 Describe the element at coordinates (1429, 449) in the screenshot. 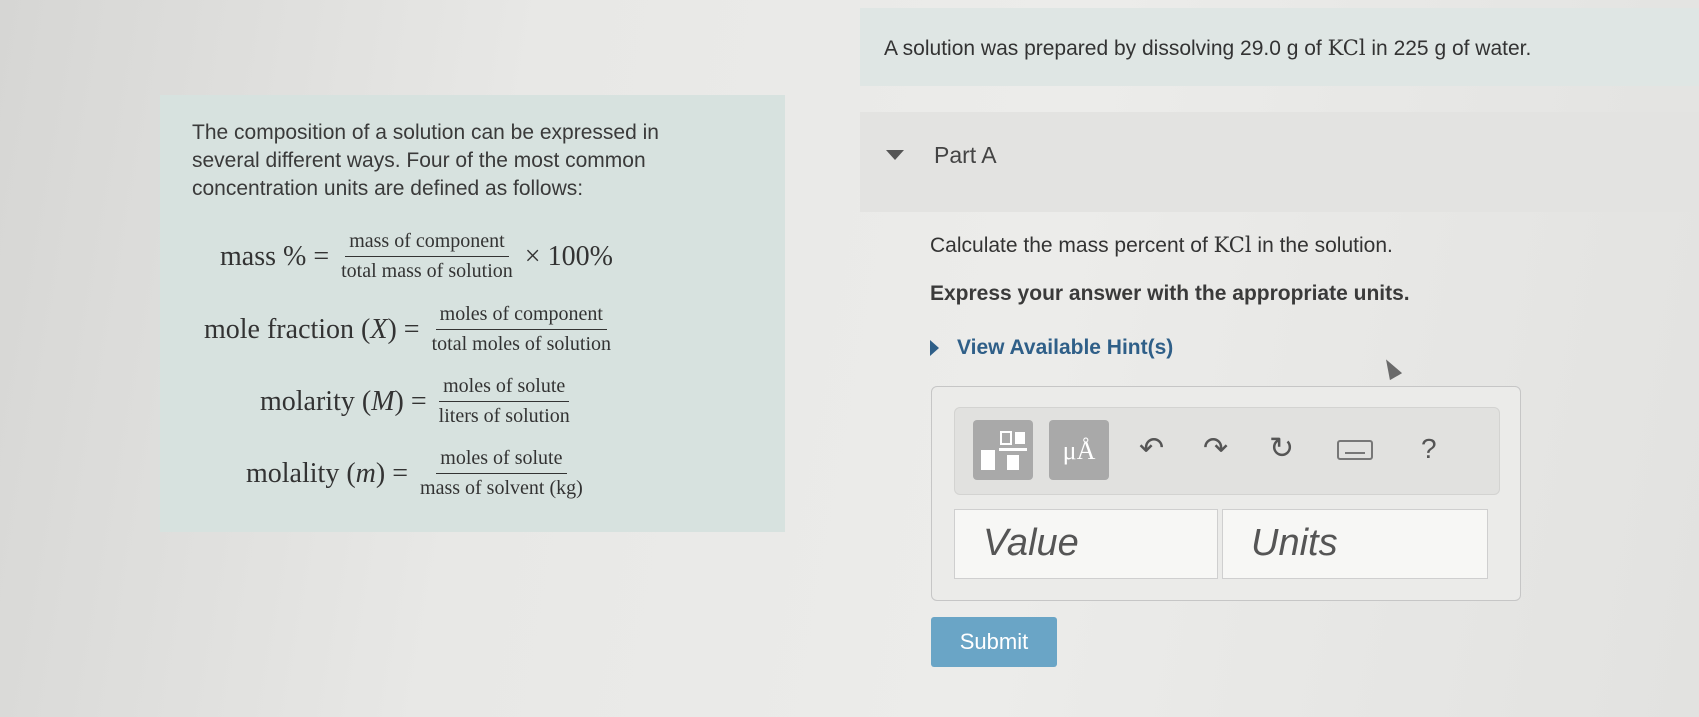

I see `help-icon: ?` at that location.